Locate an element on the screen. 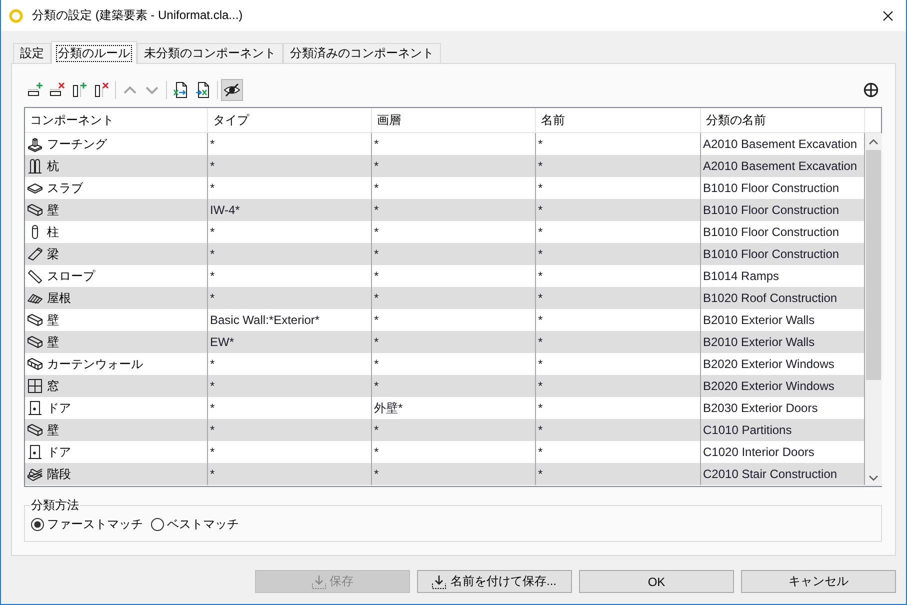 The width and height of the screenshot is (907, 605). pile-icon is located at coordinates (35, 166).